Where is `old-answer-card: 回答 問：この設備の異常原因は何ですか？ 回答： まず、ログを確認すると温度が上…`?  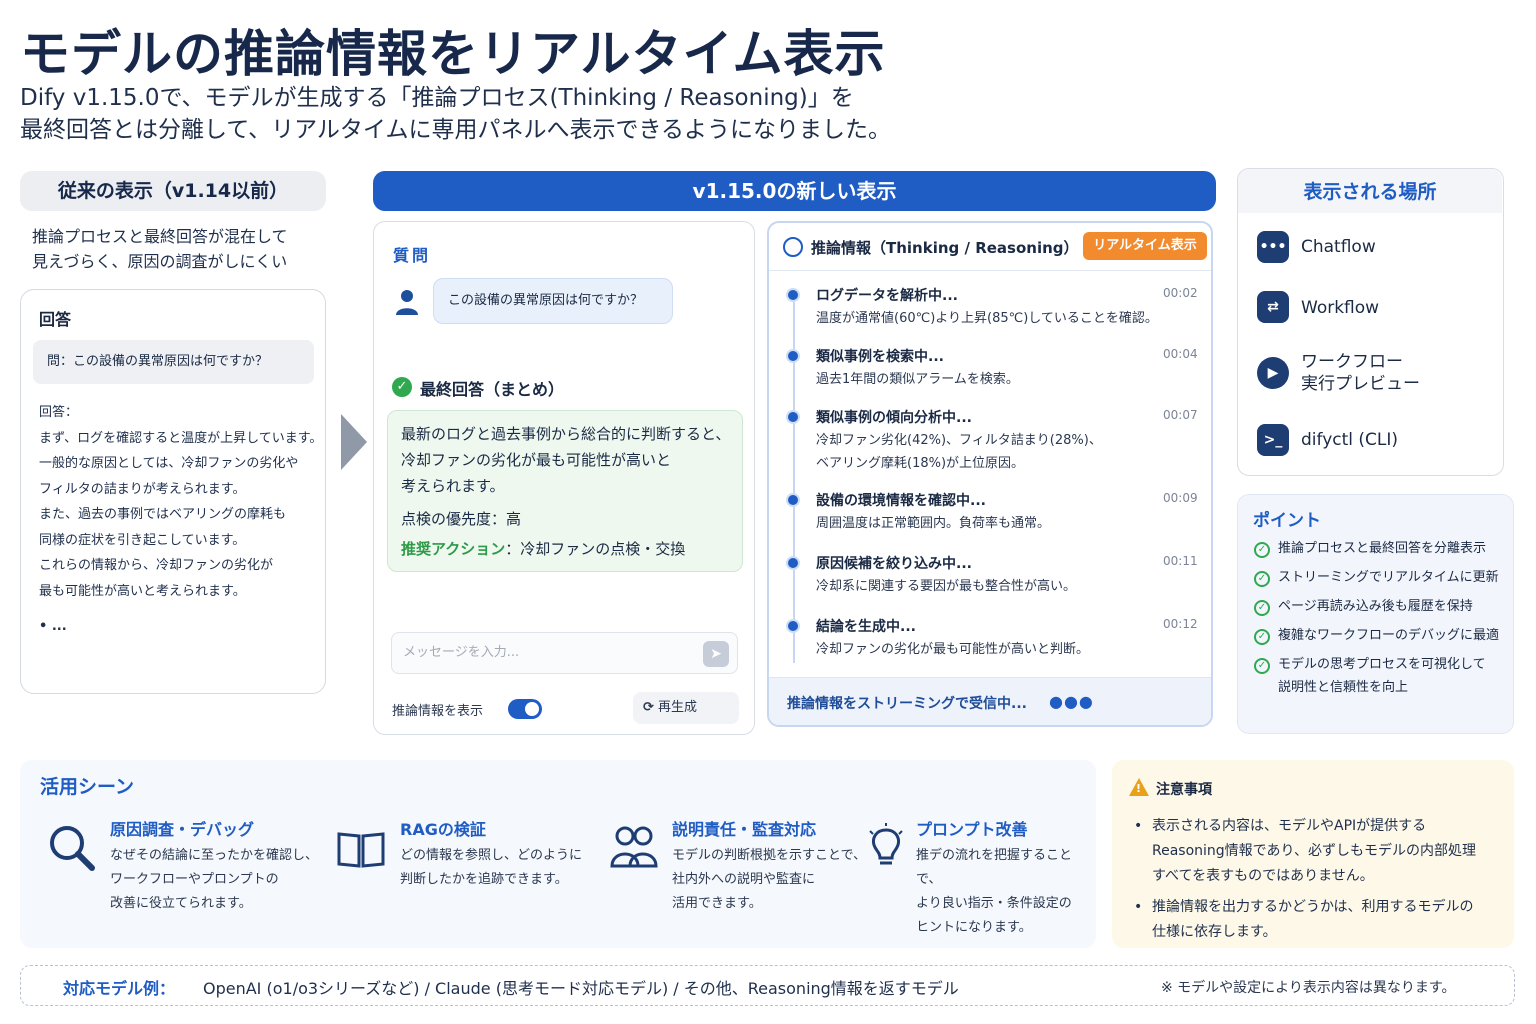
old-answer-card: 回答 問：この設備の異常原因は何ですか？ 回答： まず、ログを確認すると温度が上… is located at coordinates (173, 491).